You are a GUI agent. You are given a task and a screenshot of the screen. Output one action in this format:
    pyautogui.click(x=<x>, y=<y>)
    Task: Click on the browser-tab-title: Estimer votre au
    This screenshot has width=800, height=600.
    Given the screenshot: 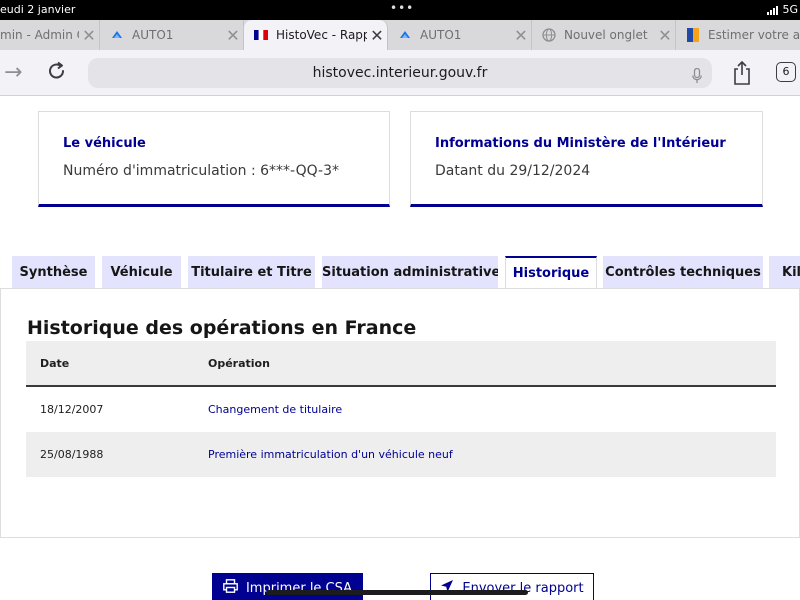 What is the action you would take?
    pyautogui.click(x=754, y=35)
    